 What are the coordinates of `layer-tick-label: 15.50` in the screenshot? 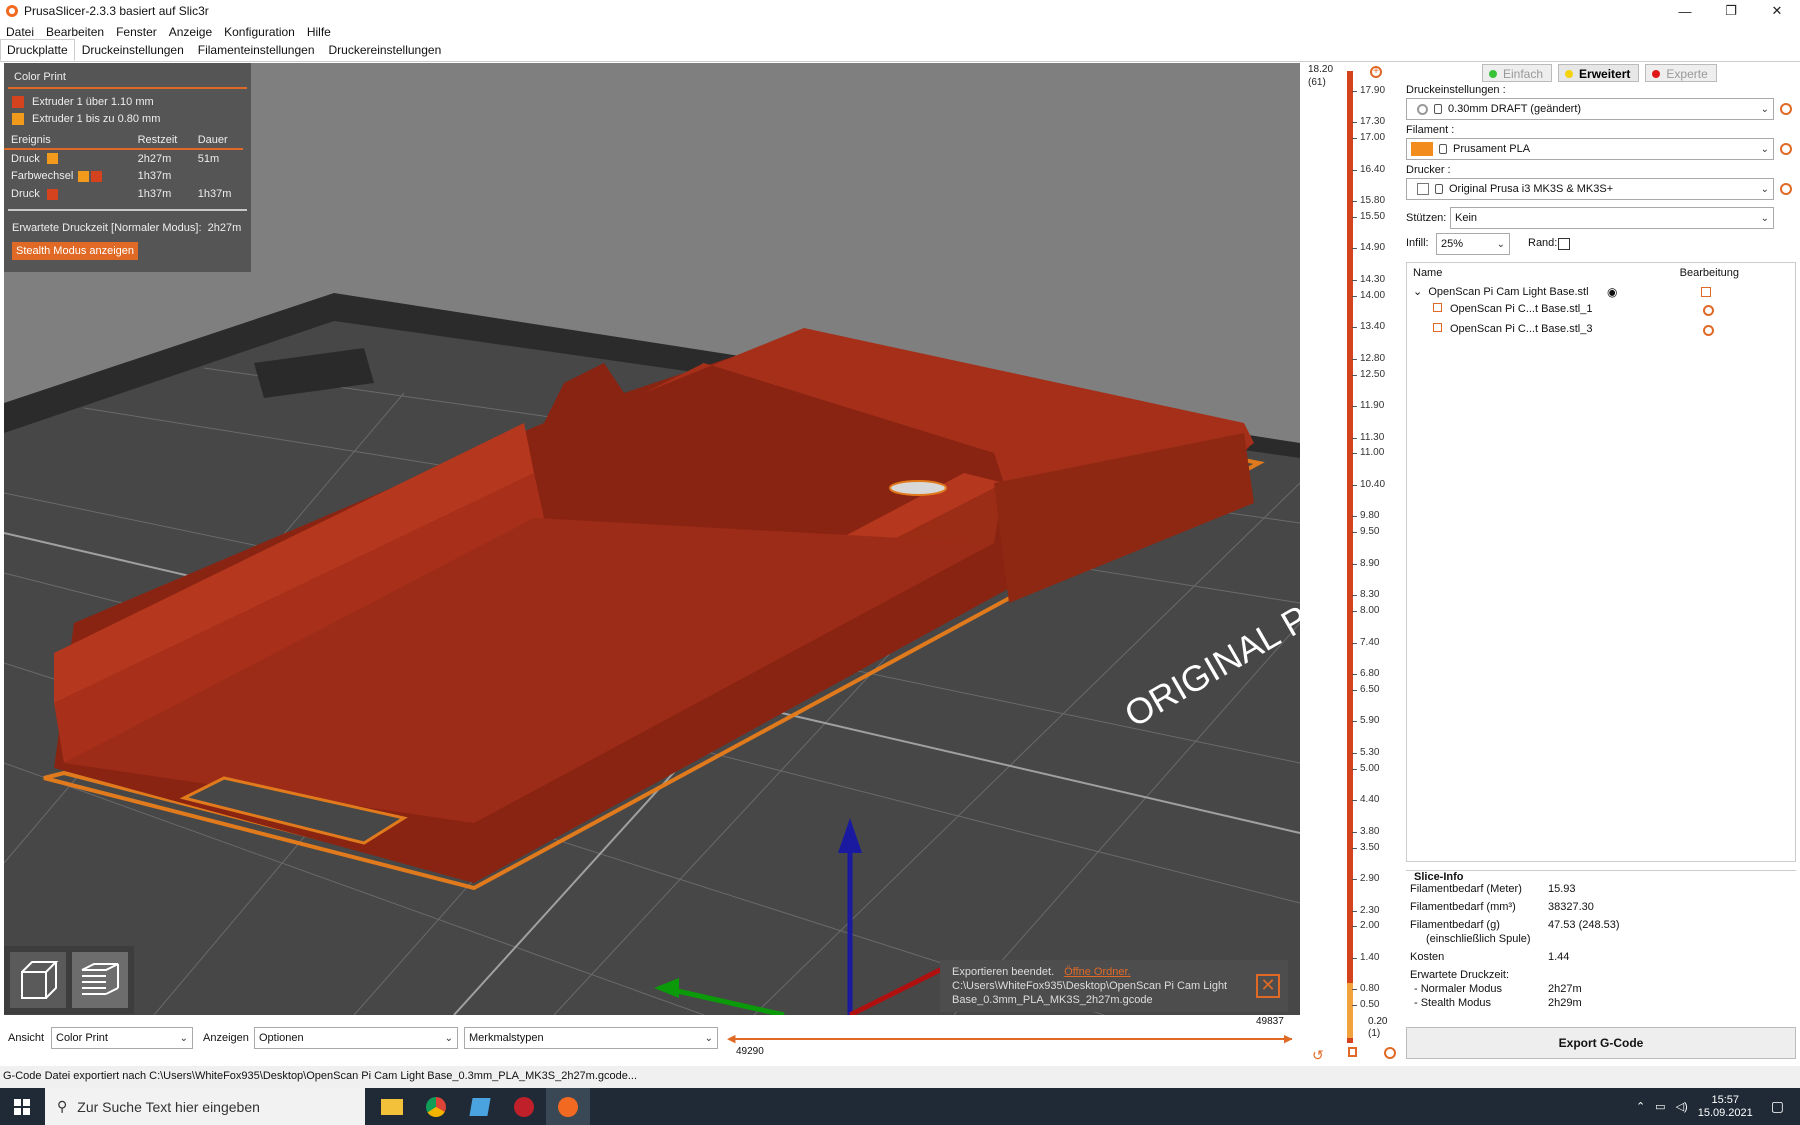 It's located at (1368, 216).